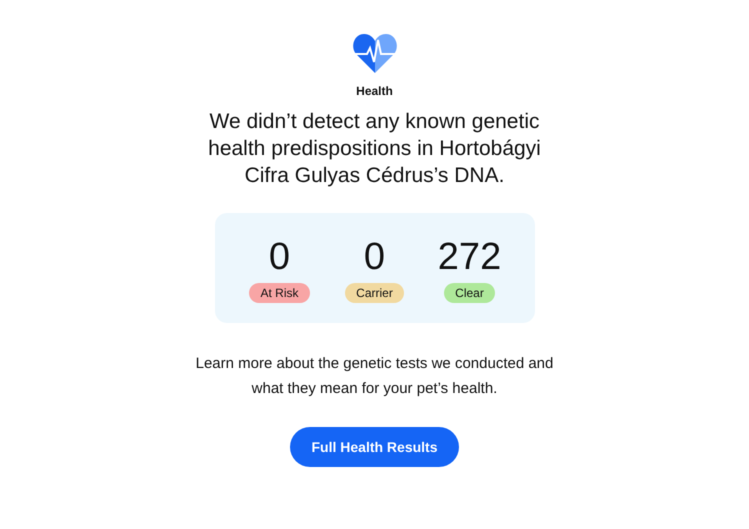  I want to click on section-title: Health, so click(374, 91).